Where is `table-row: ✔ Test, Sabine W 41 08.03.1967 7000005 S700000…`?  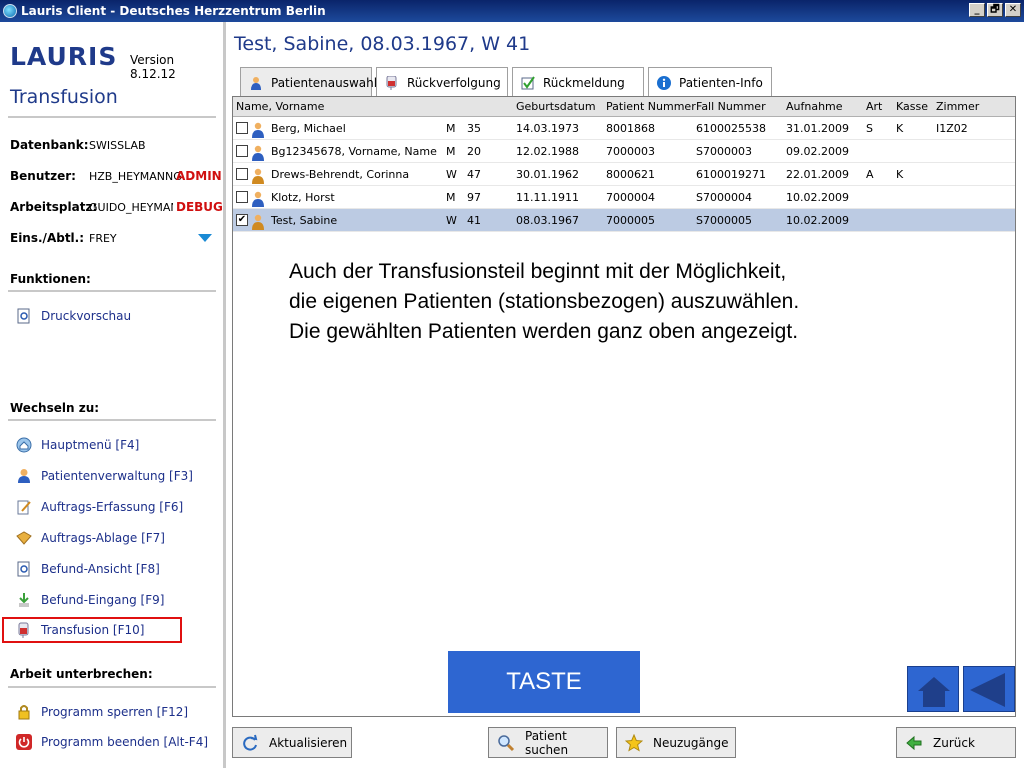
table-row: ✔ Test, Sabine W 41 08.03.1967 7000005 S700000… is located at coordinates (624, 220).